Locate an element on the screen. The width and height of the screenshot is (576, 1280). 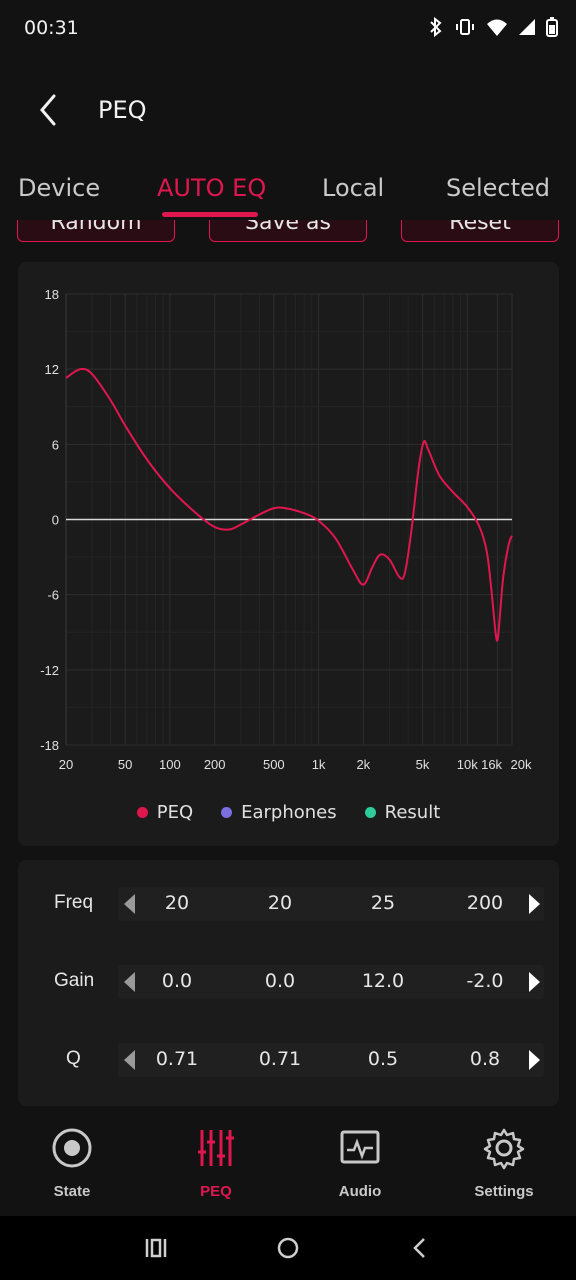
legend-label: Result is located at coordinates (412, 812).